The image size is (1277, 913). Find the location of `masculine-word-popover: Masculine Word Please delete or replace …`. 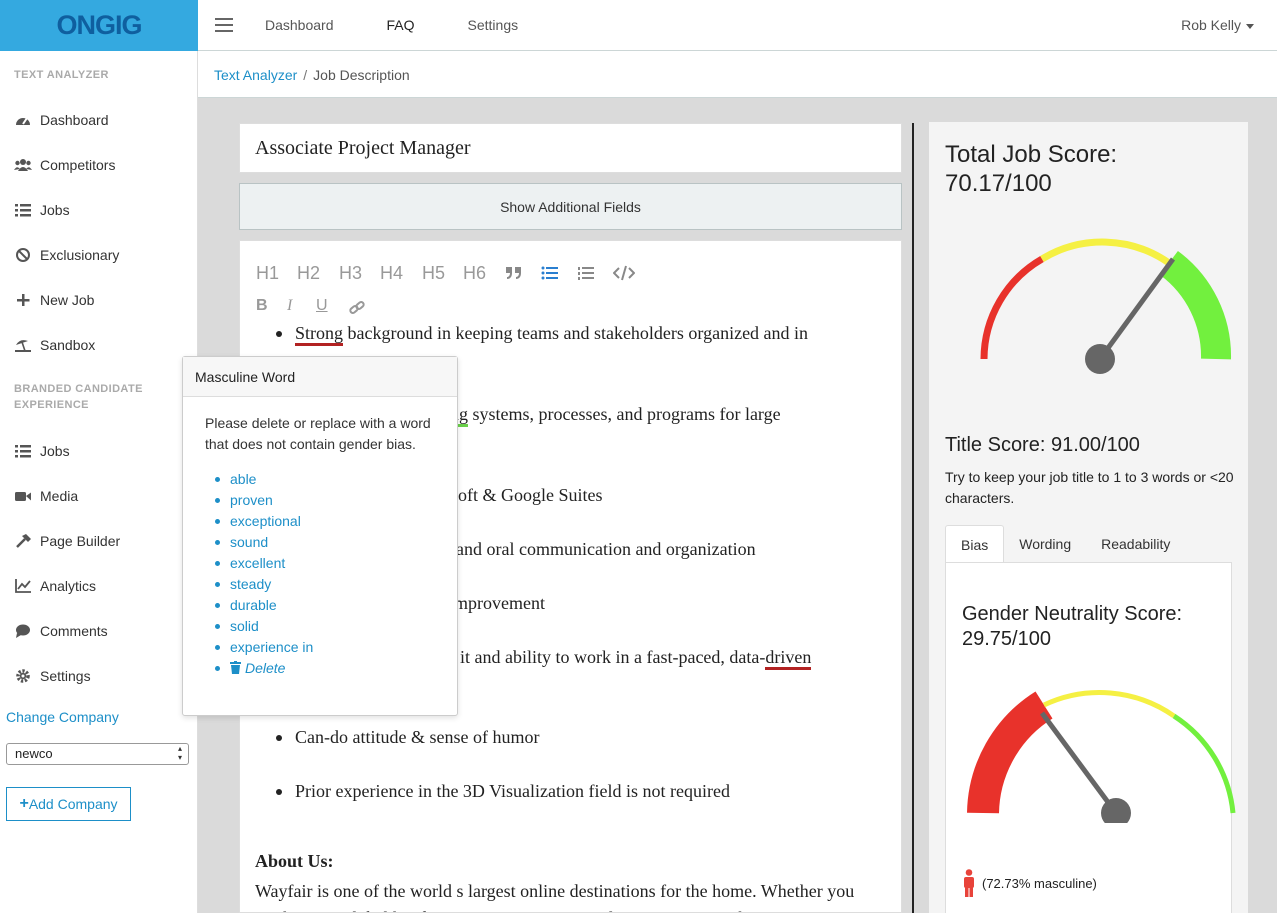

masculine-word-popover: Masculine Word Please delete or replace … is located at coordinates (320, 536).